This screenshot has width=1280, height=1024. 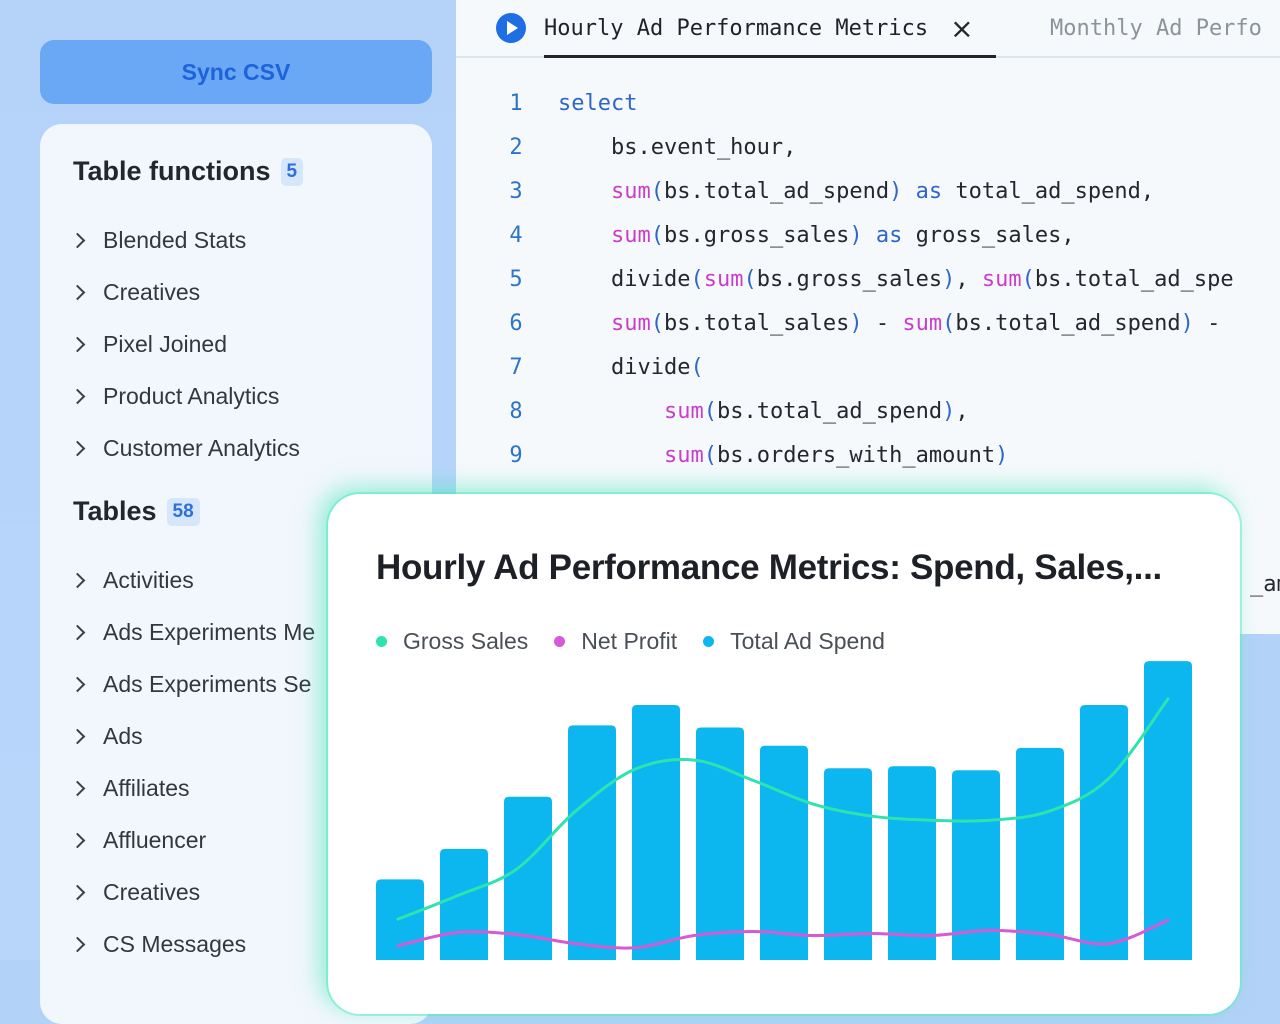 I want to click on line-number: 5, so click(x=516, y=279).